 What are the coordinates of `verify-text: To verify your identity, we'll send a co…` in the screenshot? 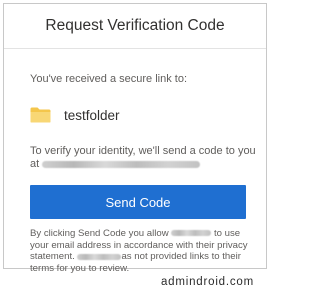 It's located at (143, 158).